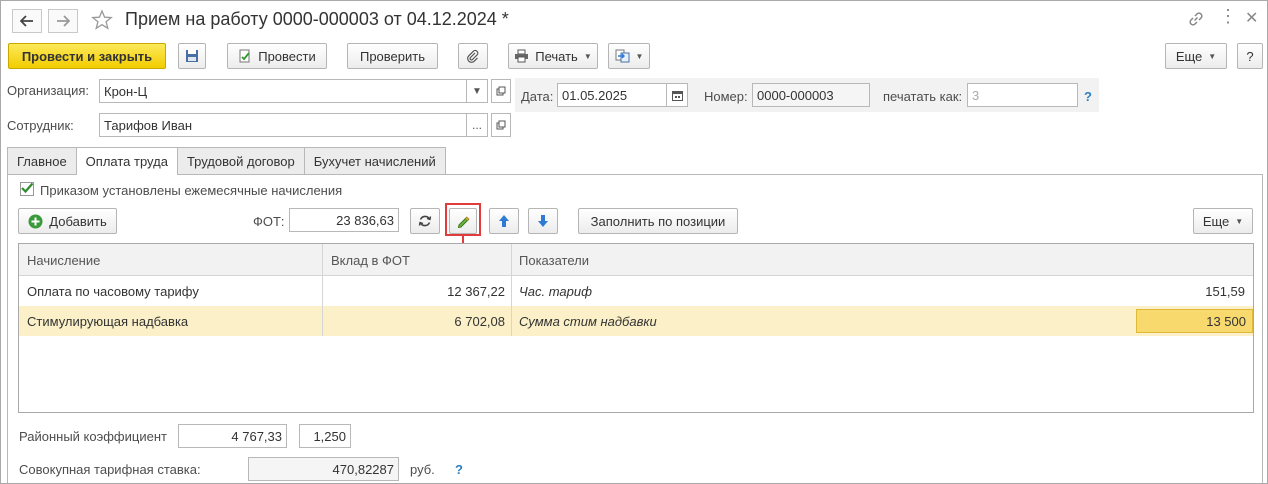 Image resolution: width=1268 pixels, height=484 pixels. What do you see at coordinates (126, 161) in the screenshot?
I see `tab-payment: Оплата труда` at bounding box center [126, 161].